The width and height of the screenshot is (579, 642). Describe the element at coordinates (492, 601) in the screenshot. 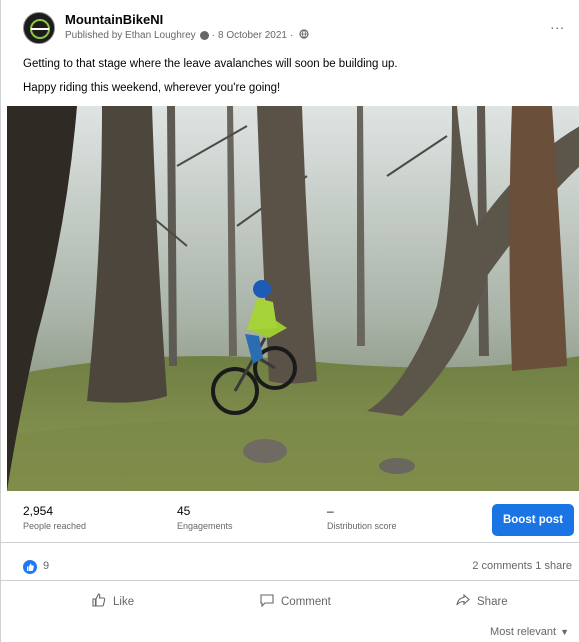

I see `share-label: Share` at that location.